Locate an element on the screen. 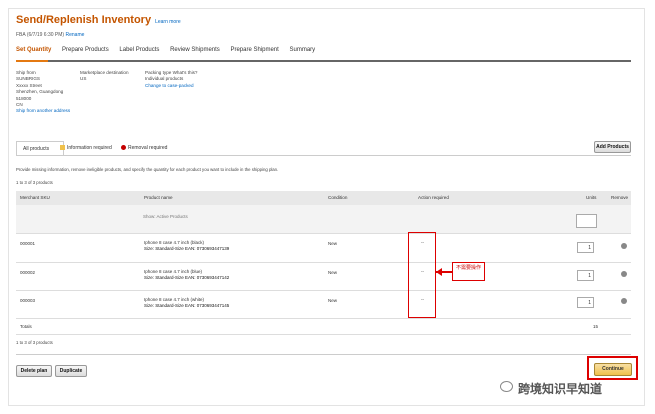 The image size is (655, 414). annotation-highlight-action-column is located at coordinates (422, 275).